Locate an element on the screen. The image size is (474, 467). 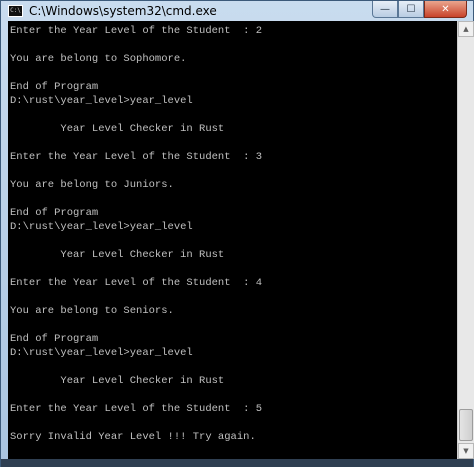
scroll-down-arrow-icon: ▼ is located at coordinates (466, 451).